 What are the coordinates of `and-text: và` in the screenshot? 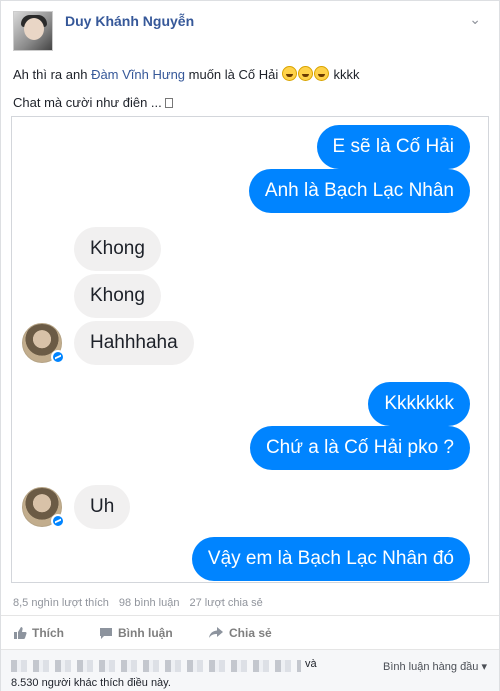 It's located at (311, 664).